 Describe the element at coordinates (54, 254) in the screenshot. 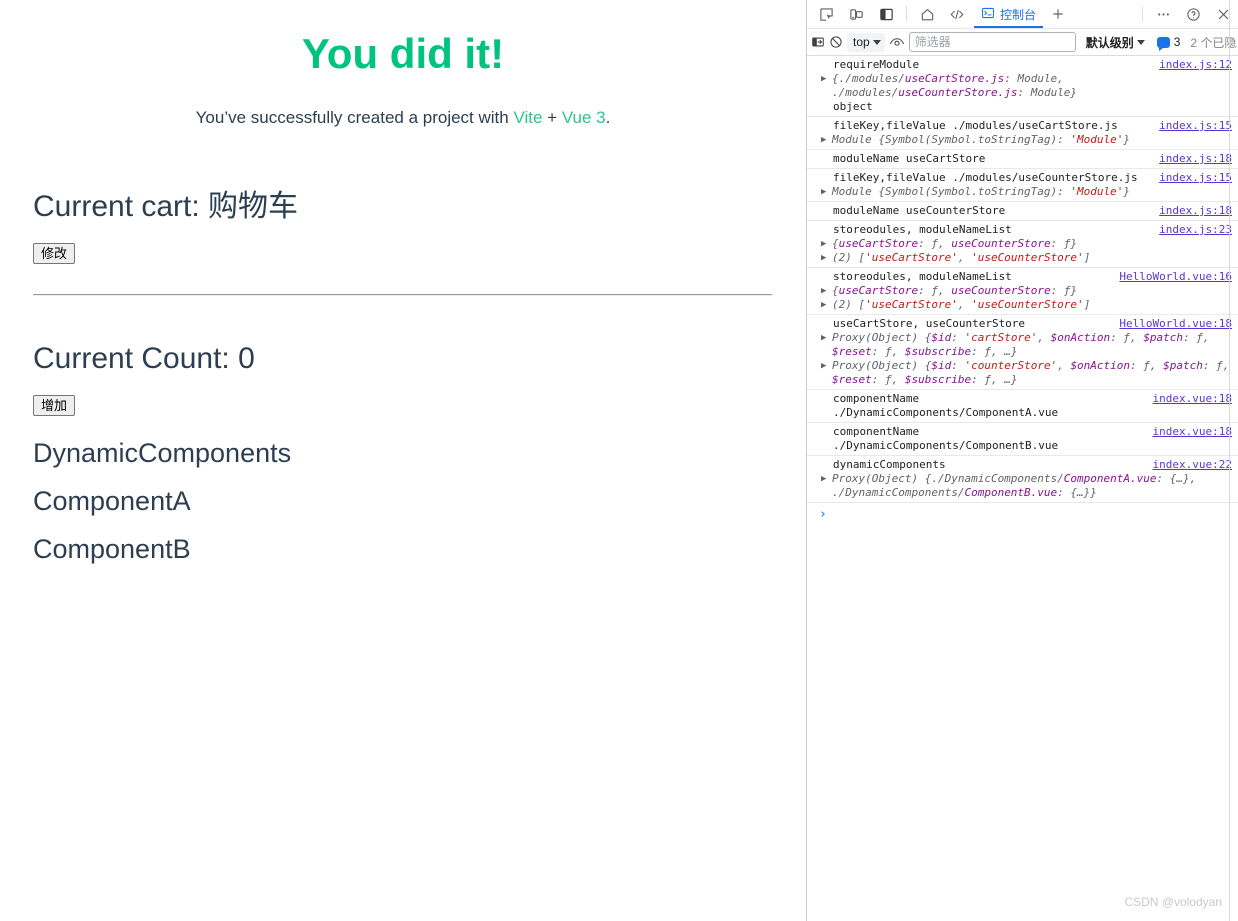

I see `modify-cart-button: 修改` at that location.